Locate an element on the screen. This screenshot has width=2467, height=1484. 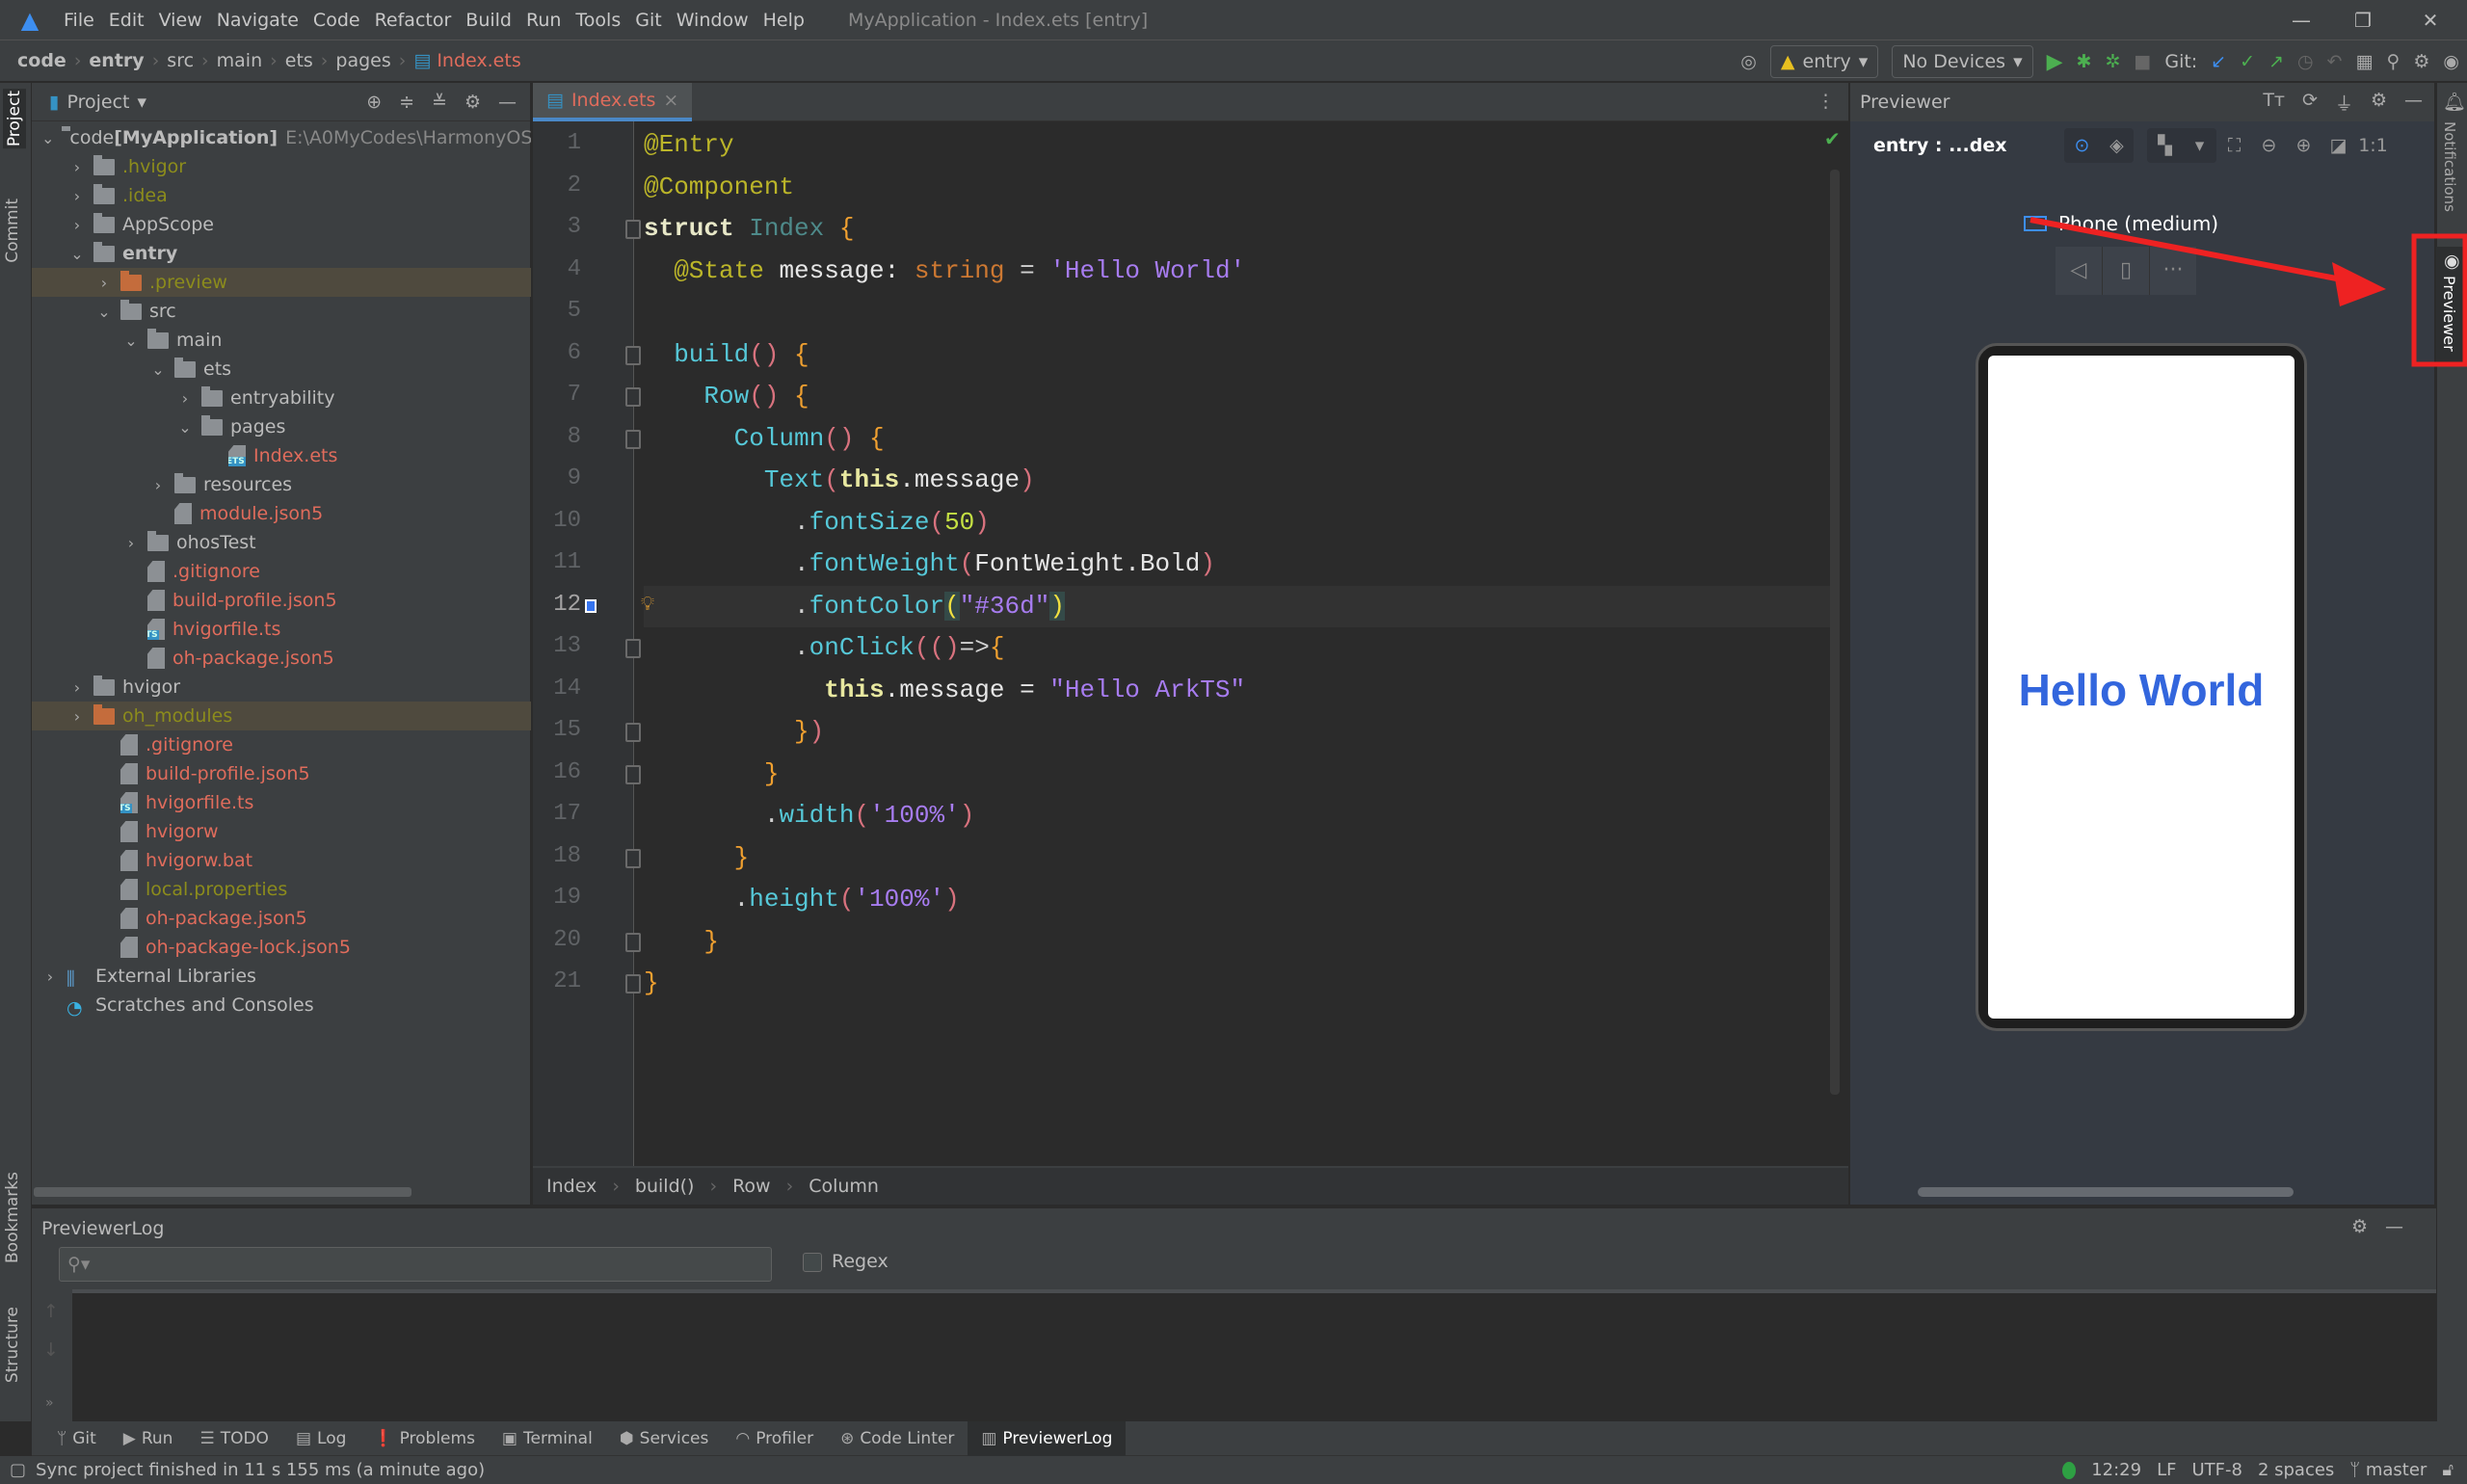
code-line: .width('100%') is located at coordinates (1241, 815).